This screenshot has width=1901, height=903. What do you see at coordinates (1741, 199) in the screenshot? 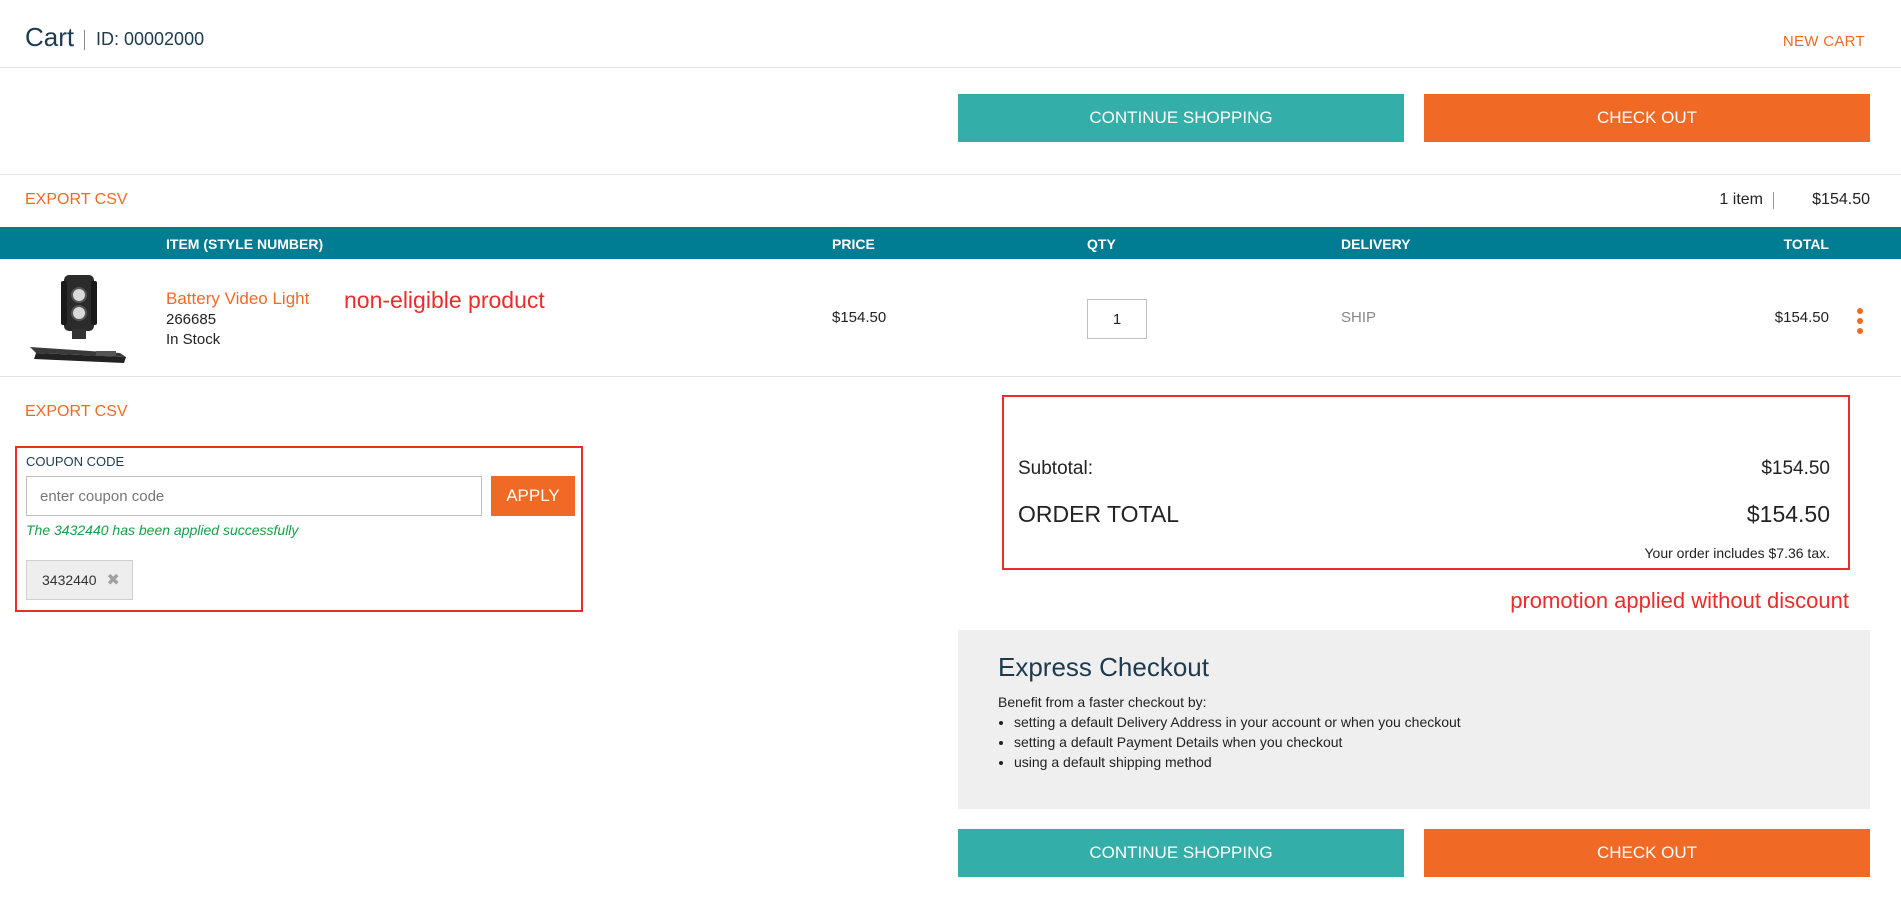
I see `item-count: 1 item` at bounding box center [1741, 199].